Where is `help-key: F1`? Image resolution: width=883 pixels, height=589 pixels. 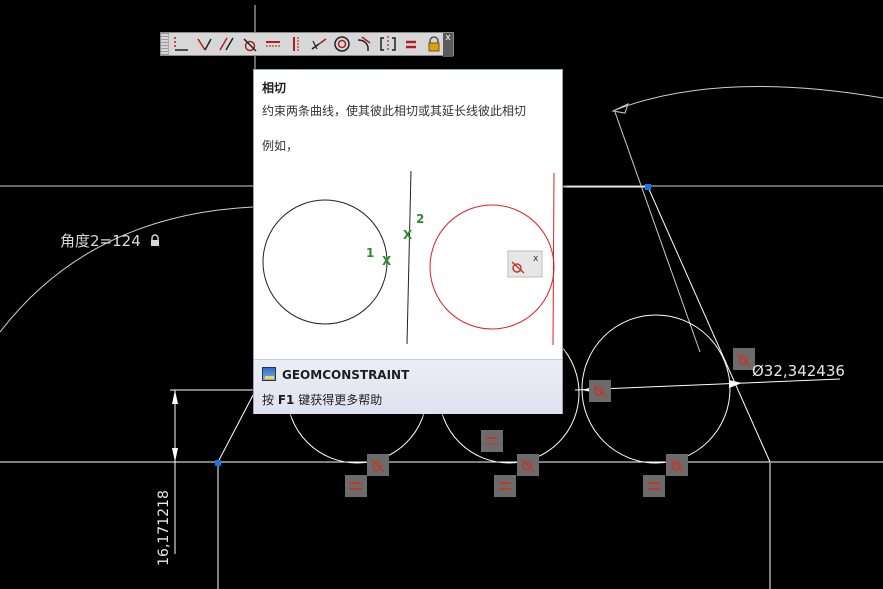
help-key: F1 is located at coordinates (286, 400).